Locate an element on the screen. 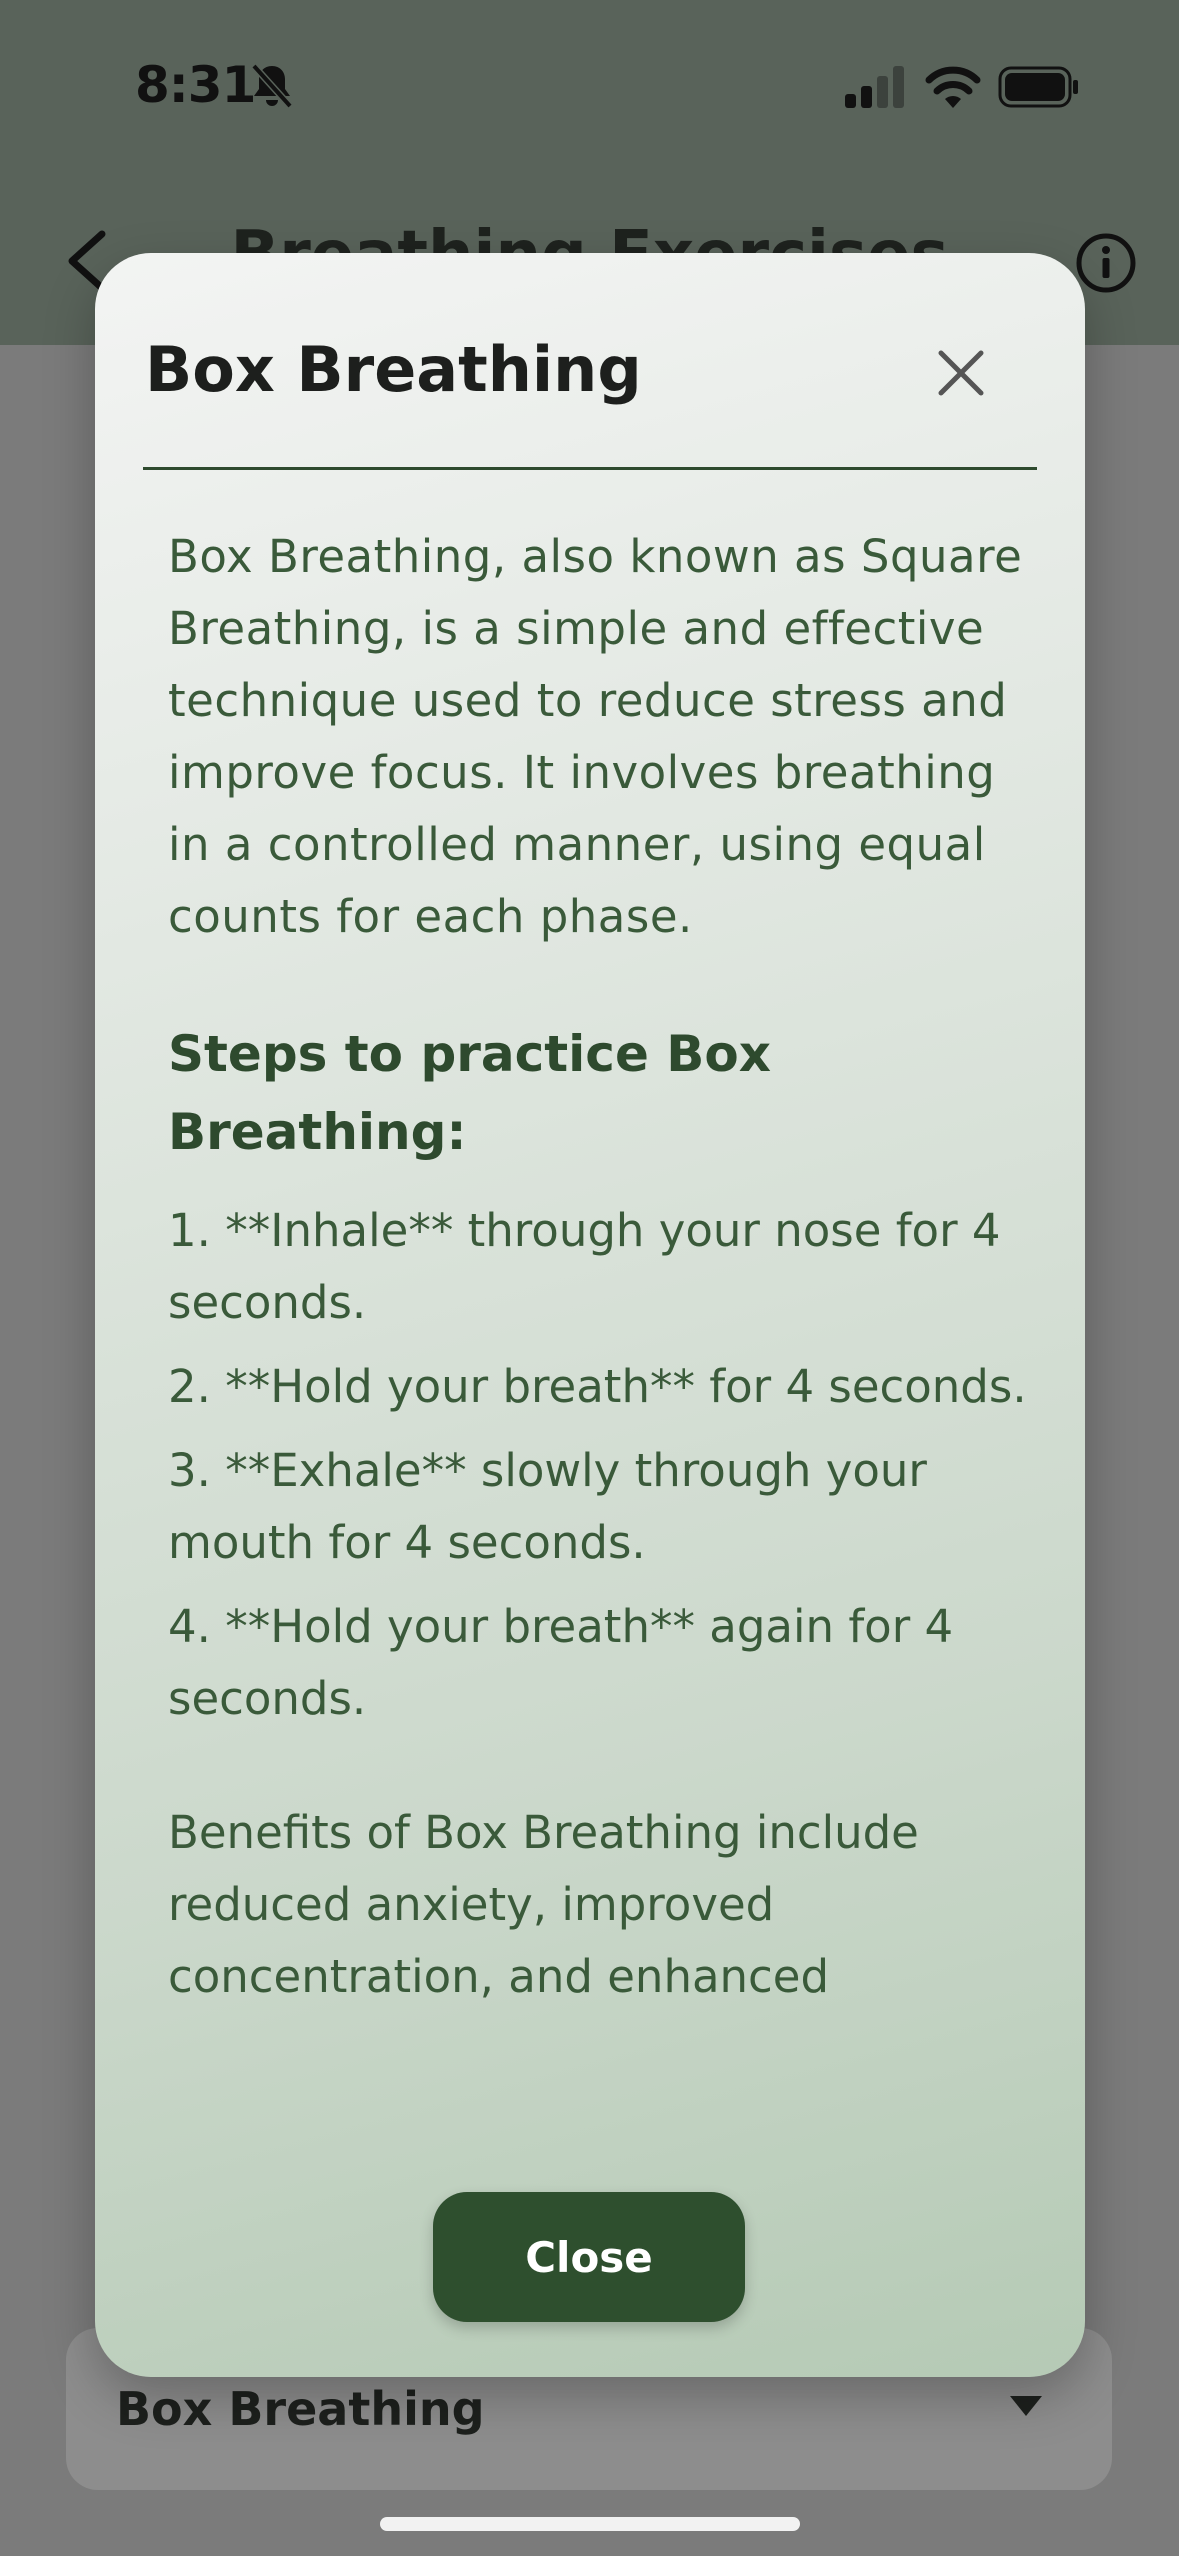  close-button: Close is located at coordinates (589, 2257).